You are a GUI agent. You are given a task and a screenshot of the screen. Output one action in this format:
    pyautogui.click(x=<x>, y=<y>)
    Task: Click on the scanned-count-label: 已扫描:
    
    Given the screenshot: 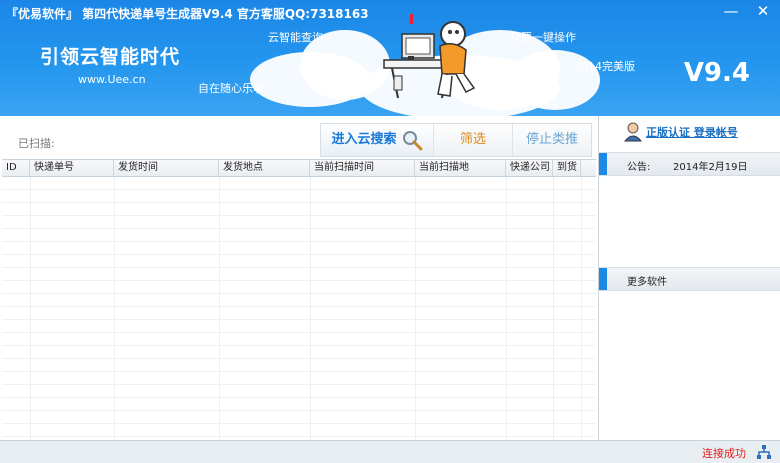 What is the action you would take?
    pyautogui.click(x=36, y=143)
    